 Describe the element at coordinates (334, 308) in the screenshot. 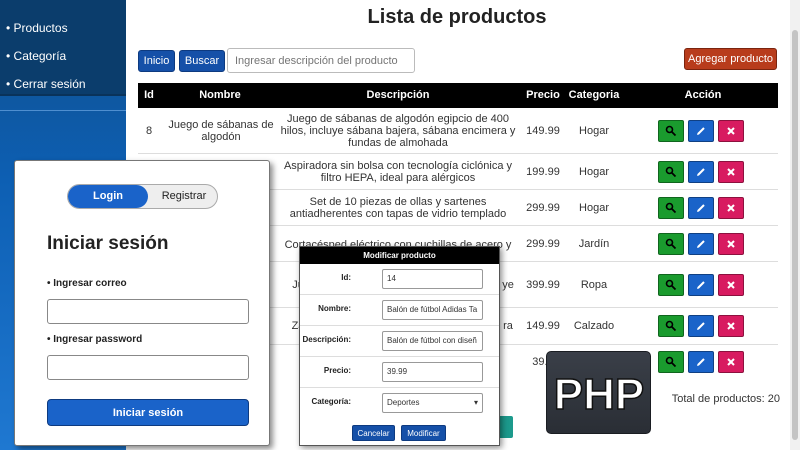

I see `field-label: Nombre:` at that location.